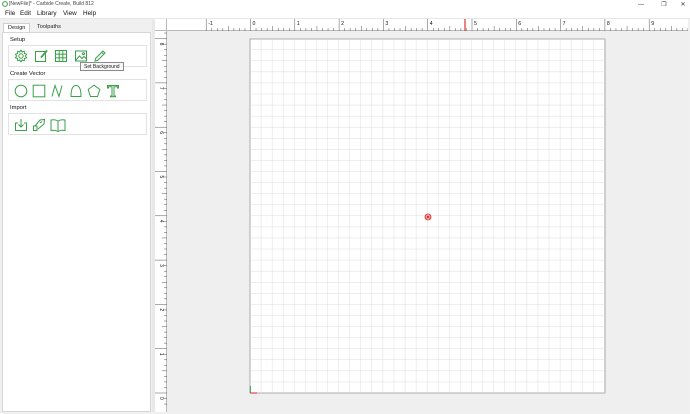 This screenshot has width=690, height=414. What do you see at coordinates (161, 309) in the screenshot?
I see `ruler-y-label: 2` at bounding box center [161, 309].